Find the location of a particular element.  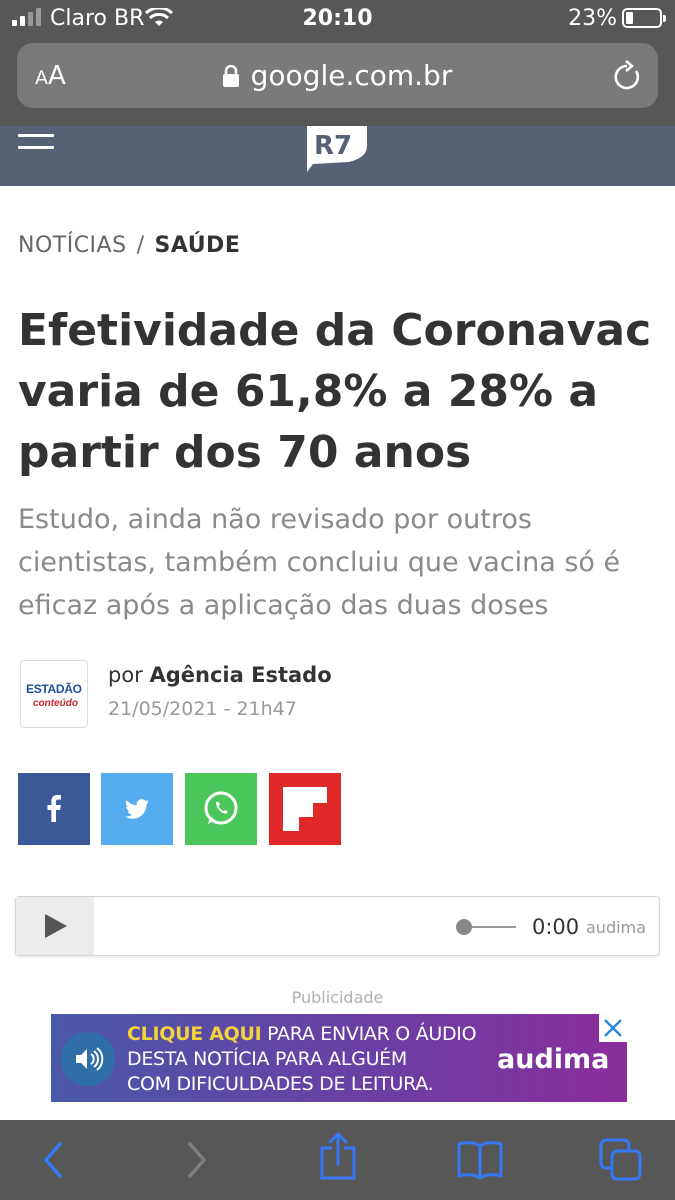

site-header: R7 is located at coordinates (337, 156).